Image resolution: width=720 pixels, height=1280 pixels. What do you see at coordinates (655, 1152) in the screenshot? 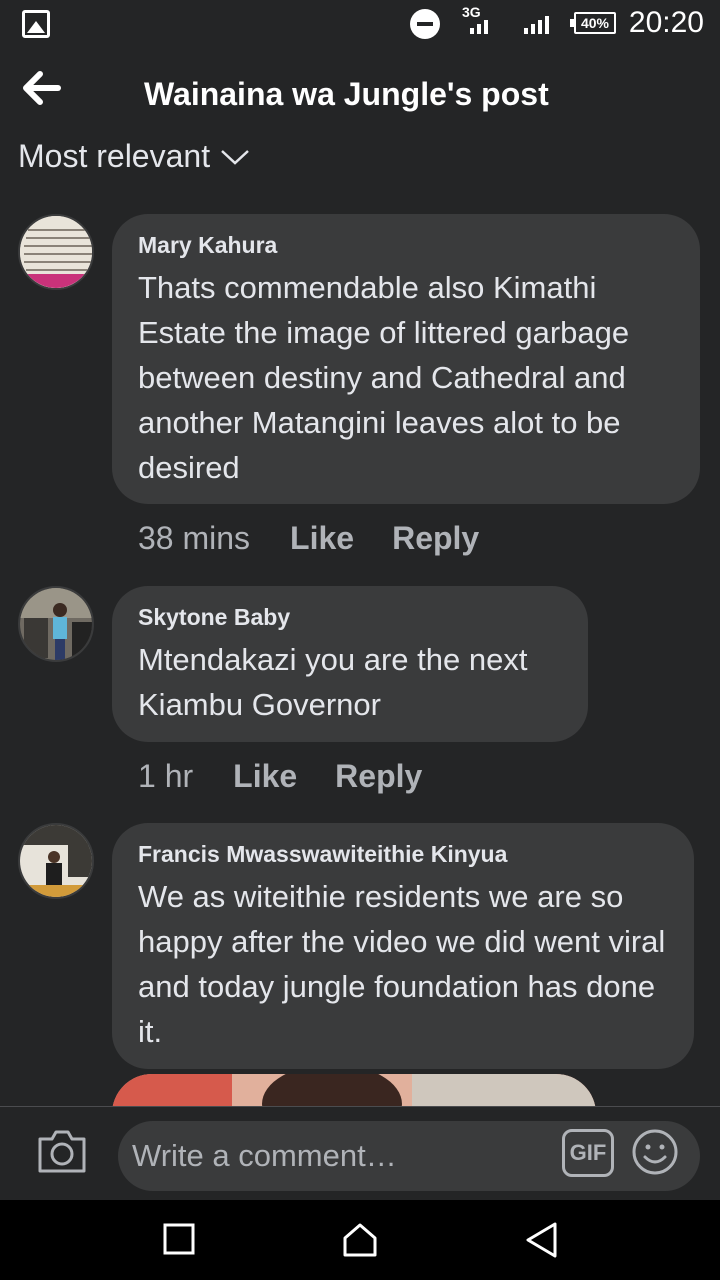
I see `emoji-icon` at bounding box center [655, 1152].